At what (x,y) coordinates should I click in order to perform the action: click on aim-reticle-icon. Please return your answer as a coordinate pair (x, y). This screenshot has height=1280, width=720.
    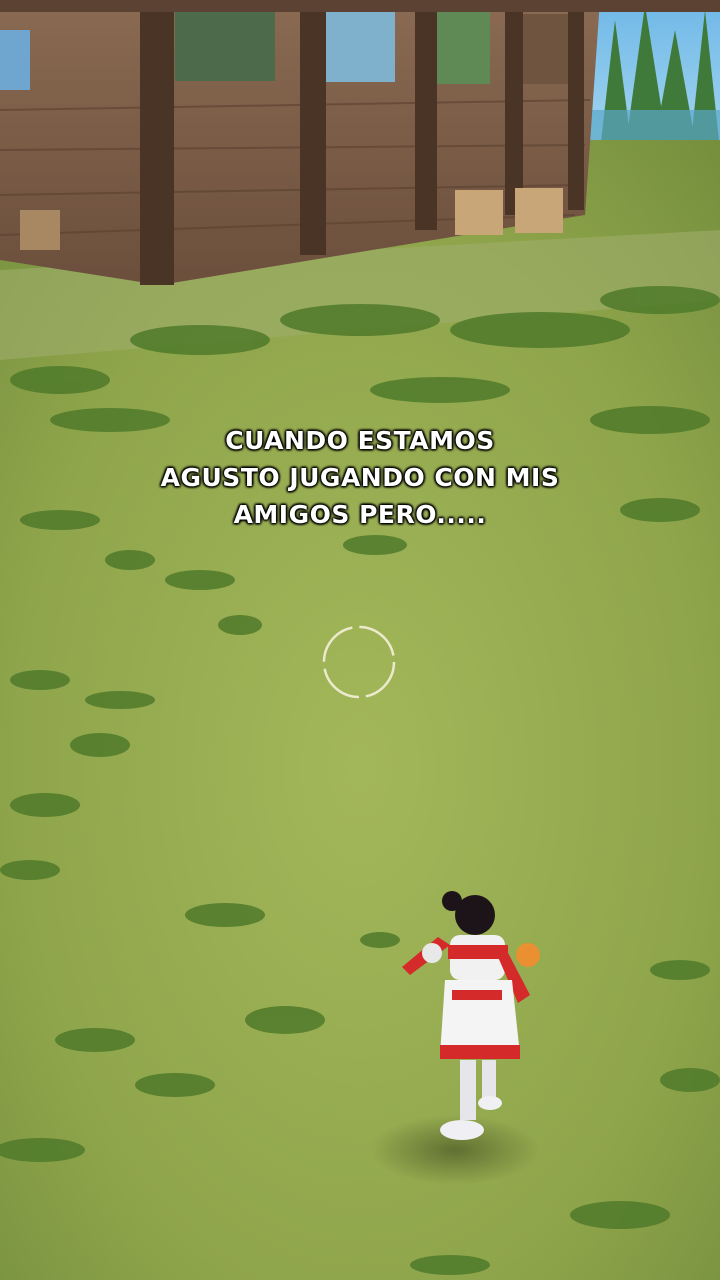
    Looking at the image, I should click on (359, 662).